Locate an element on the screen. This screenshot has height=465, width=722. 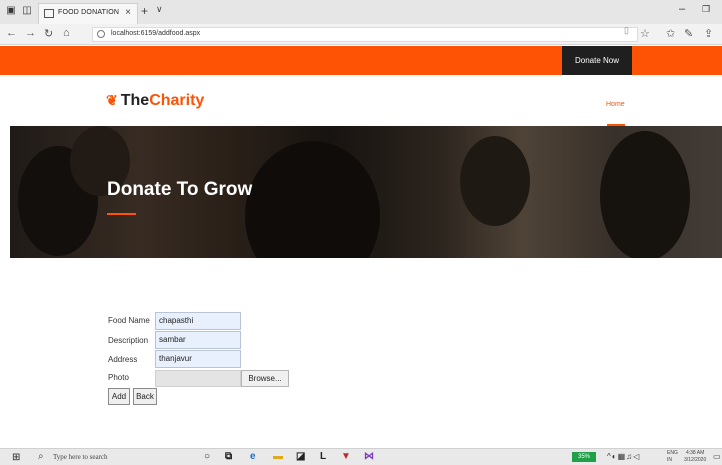
clock-time: 4:38 AM is located at coordinates (695, 453).